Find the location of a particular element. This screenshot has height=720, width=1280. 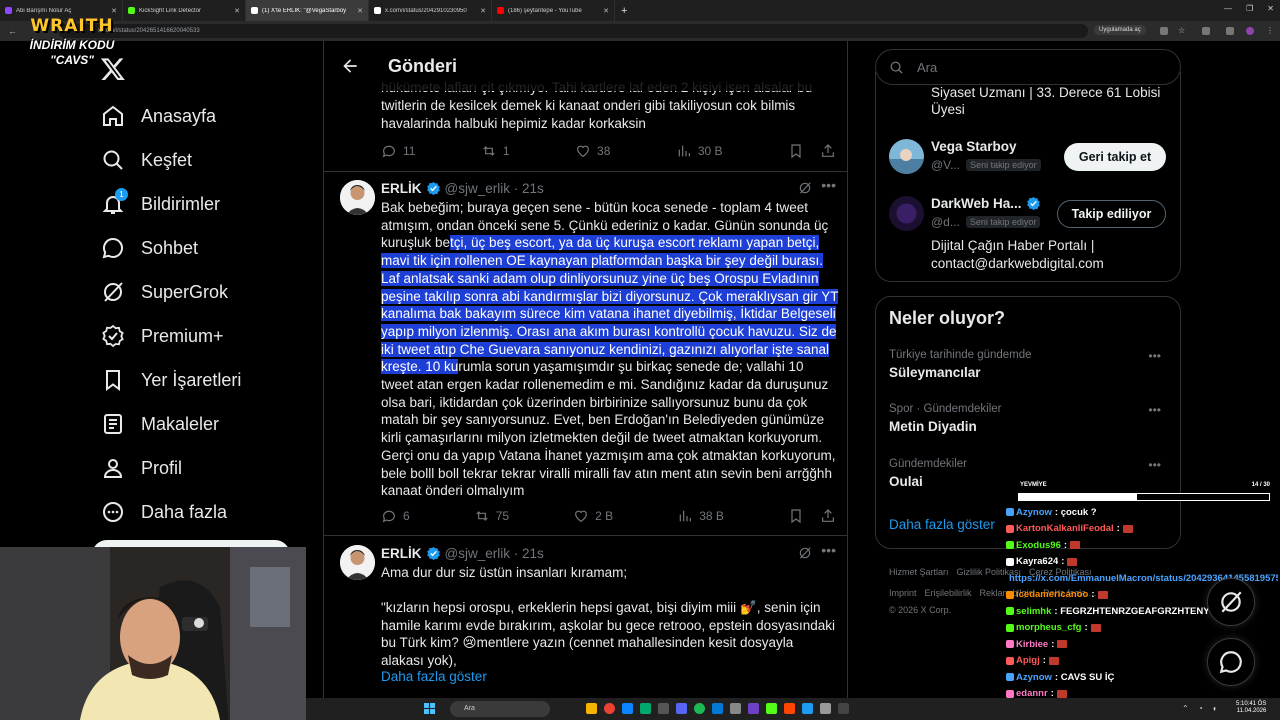

back-icon: ← is located at coordinates (12, 31).